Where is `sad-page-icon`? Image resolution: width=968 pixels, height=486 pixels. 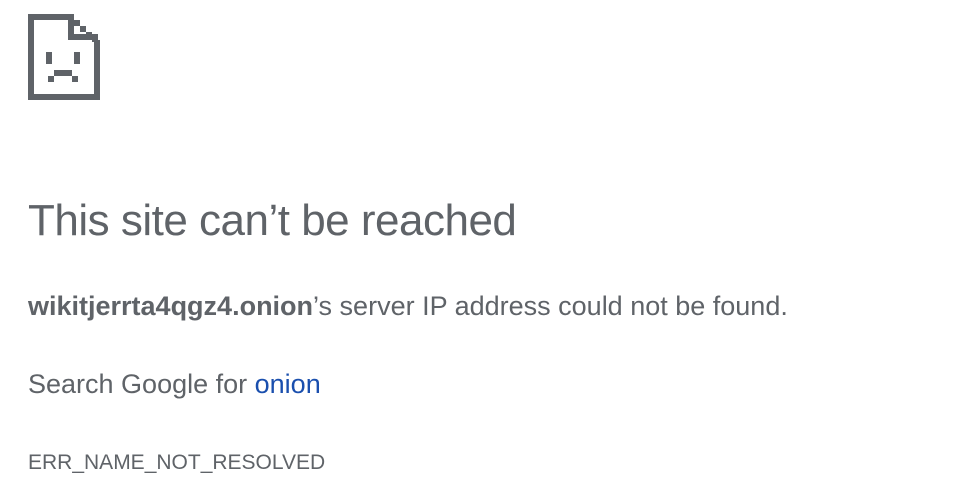
sad-page-icon is located at coordinates (64, 57).